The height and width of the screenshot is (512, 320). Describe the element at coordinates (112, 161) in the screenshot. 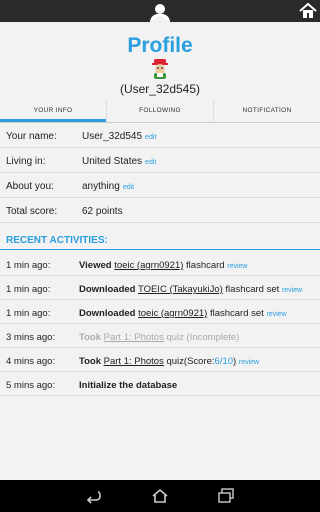

I see `living-value: United States` at that location.